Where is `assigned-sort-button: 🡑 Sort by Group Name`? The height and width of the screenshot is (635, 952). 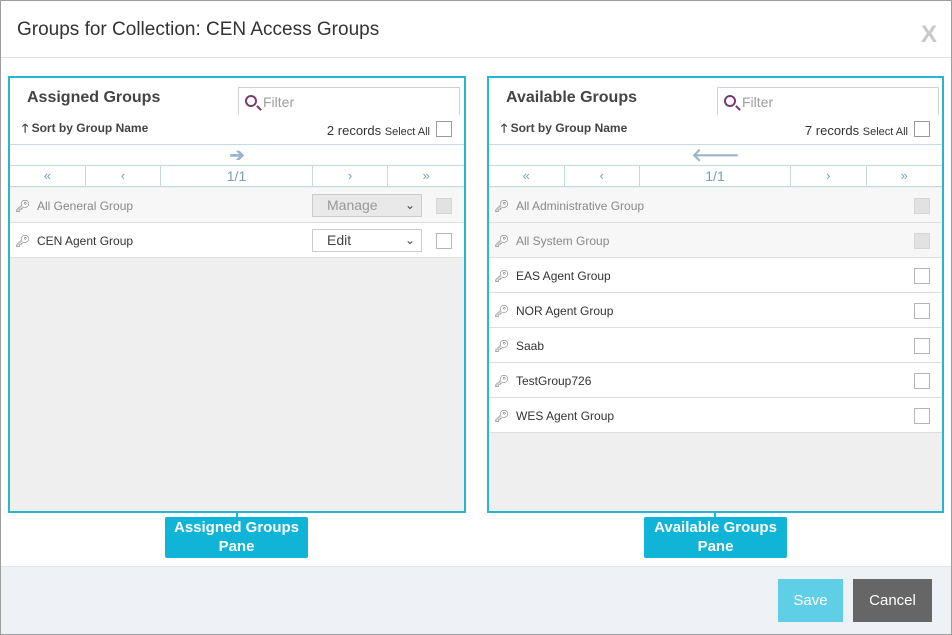
assigned-sort-button: 🡑 Sort by Group Name is located at coordinates (85, 129).